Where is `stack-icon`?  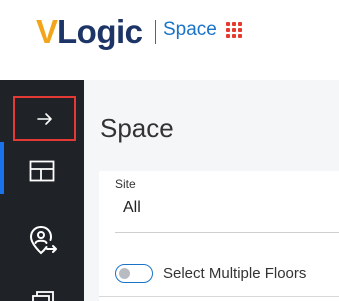 stack-icon is located at coordinates (43, 296).